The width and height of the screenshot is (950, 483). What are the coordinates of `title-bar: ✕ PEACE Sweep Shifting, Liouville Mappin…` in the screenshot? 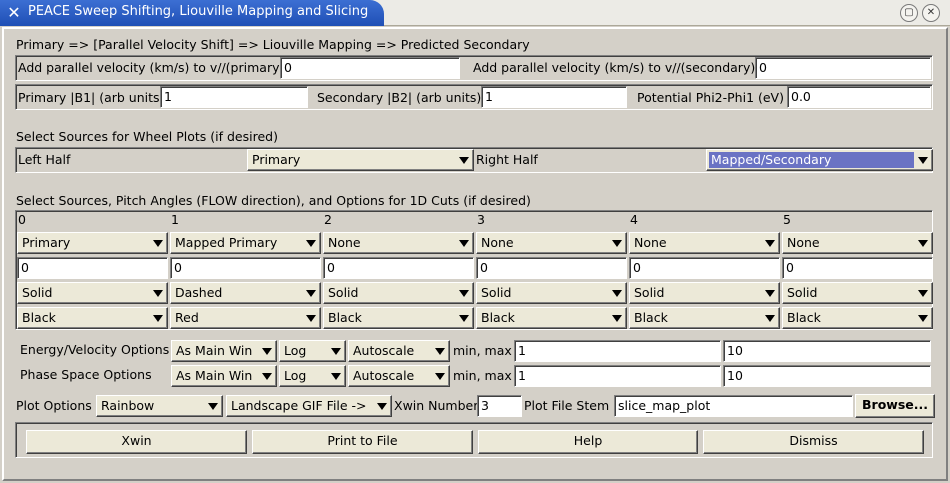 It's located at (475, 13).